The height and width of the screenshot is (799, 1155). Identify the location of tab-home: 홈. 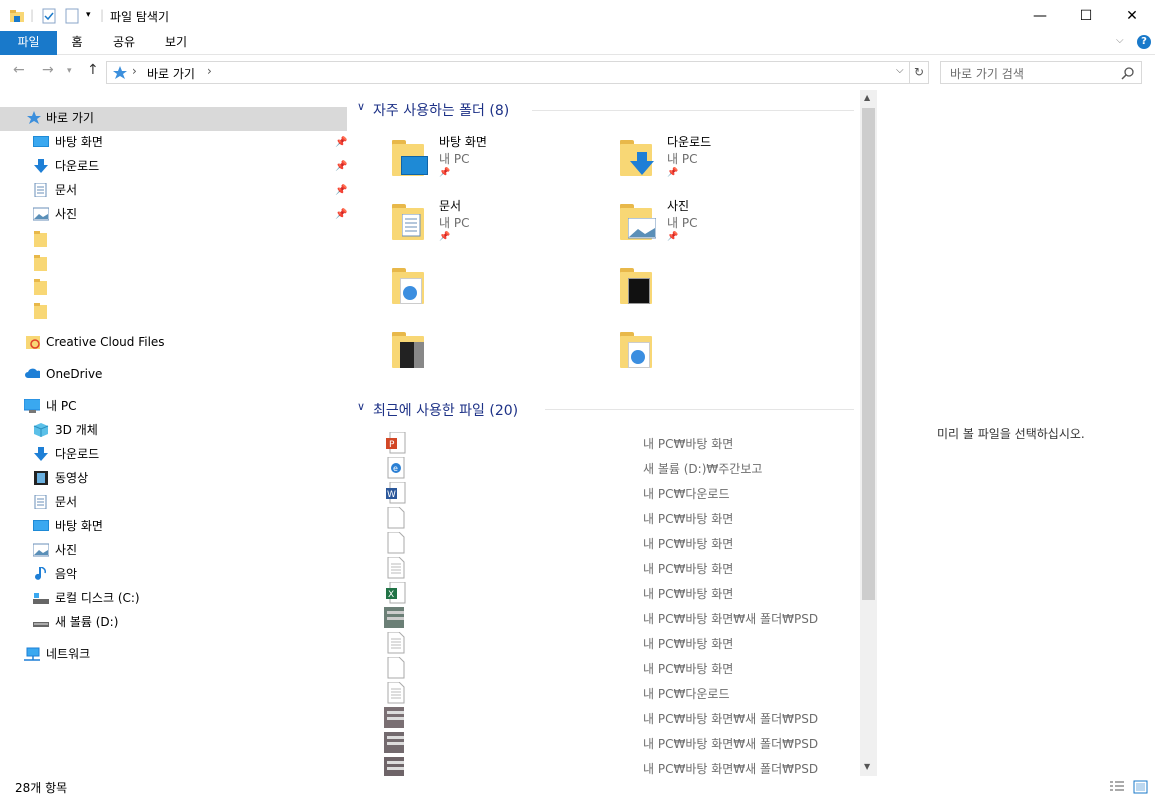
(77, 43).